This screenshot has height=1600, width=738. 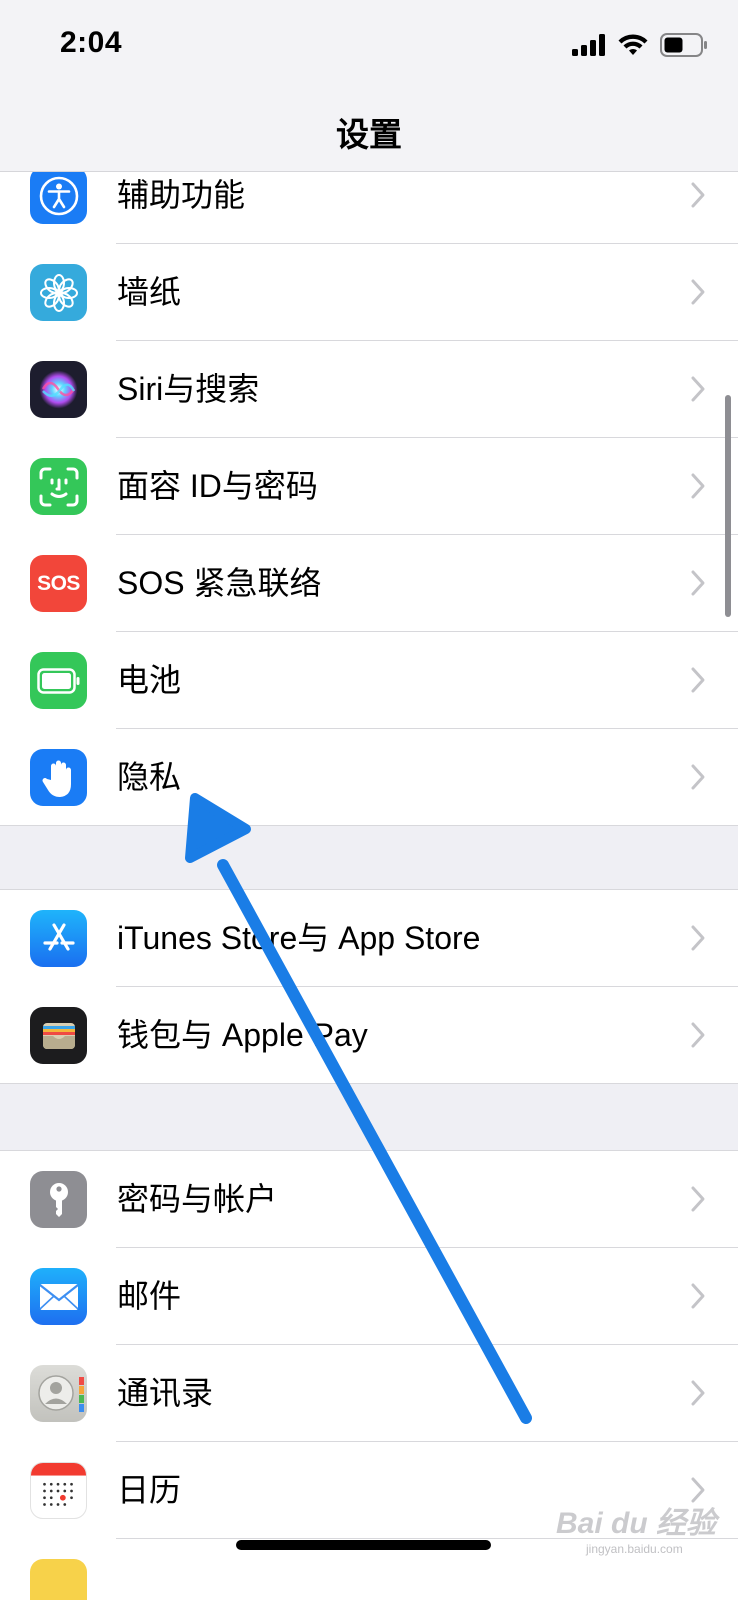 I want to click on settings-row-label: 辅助功能, so click(x=181, y=195).